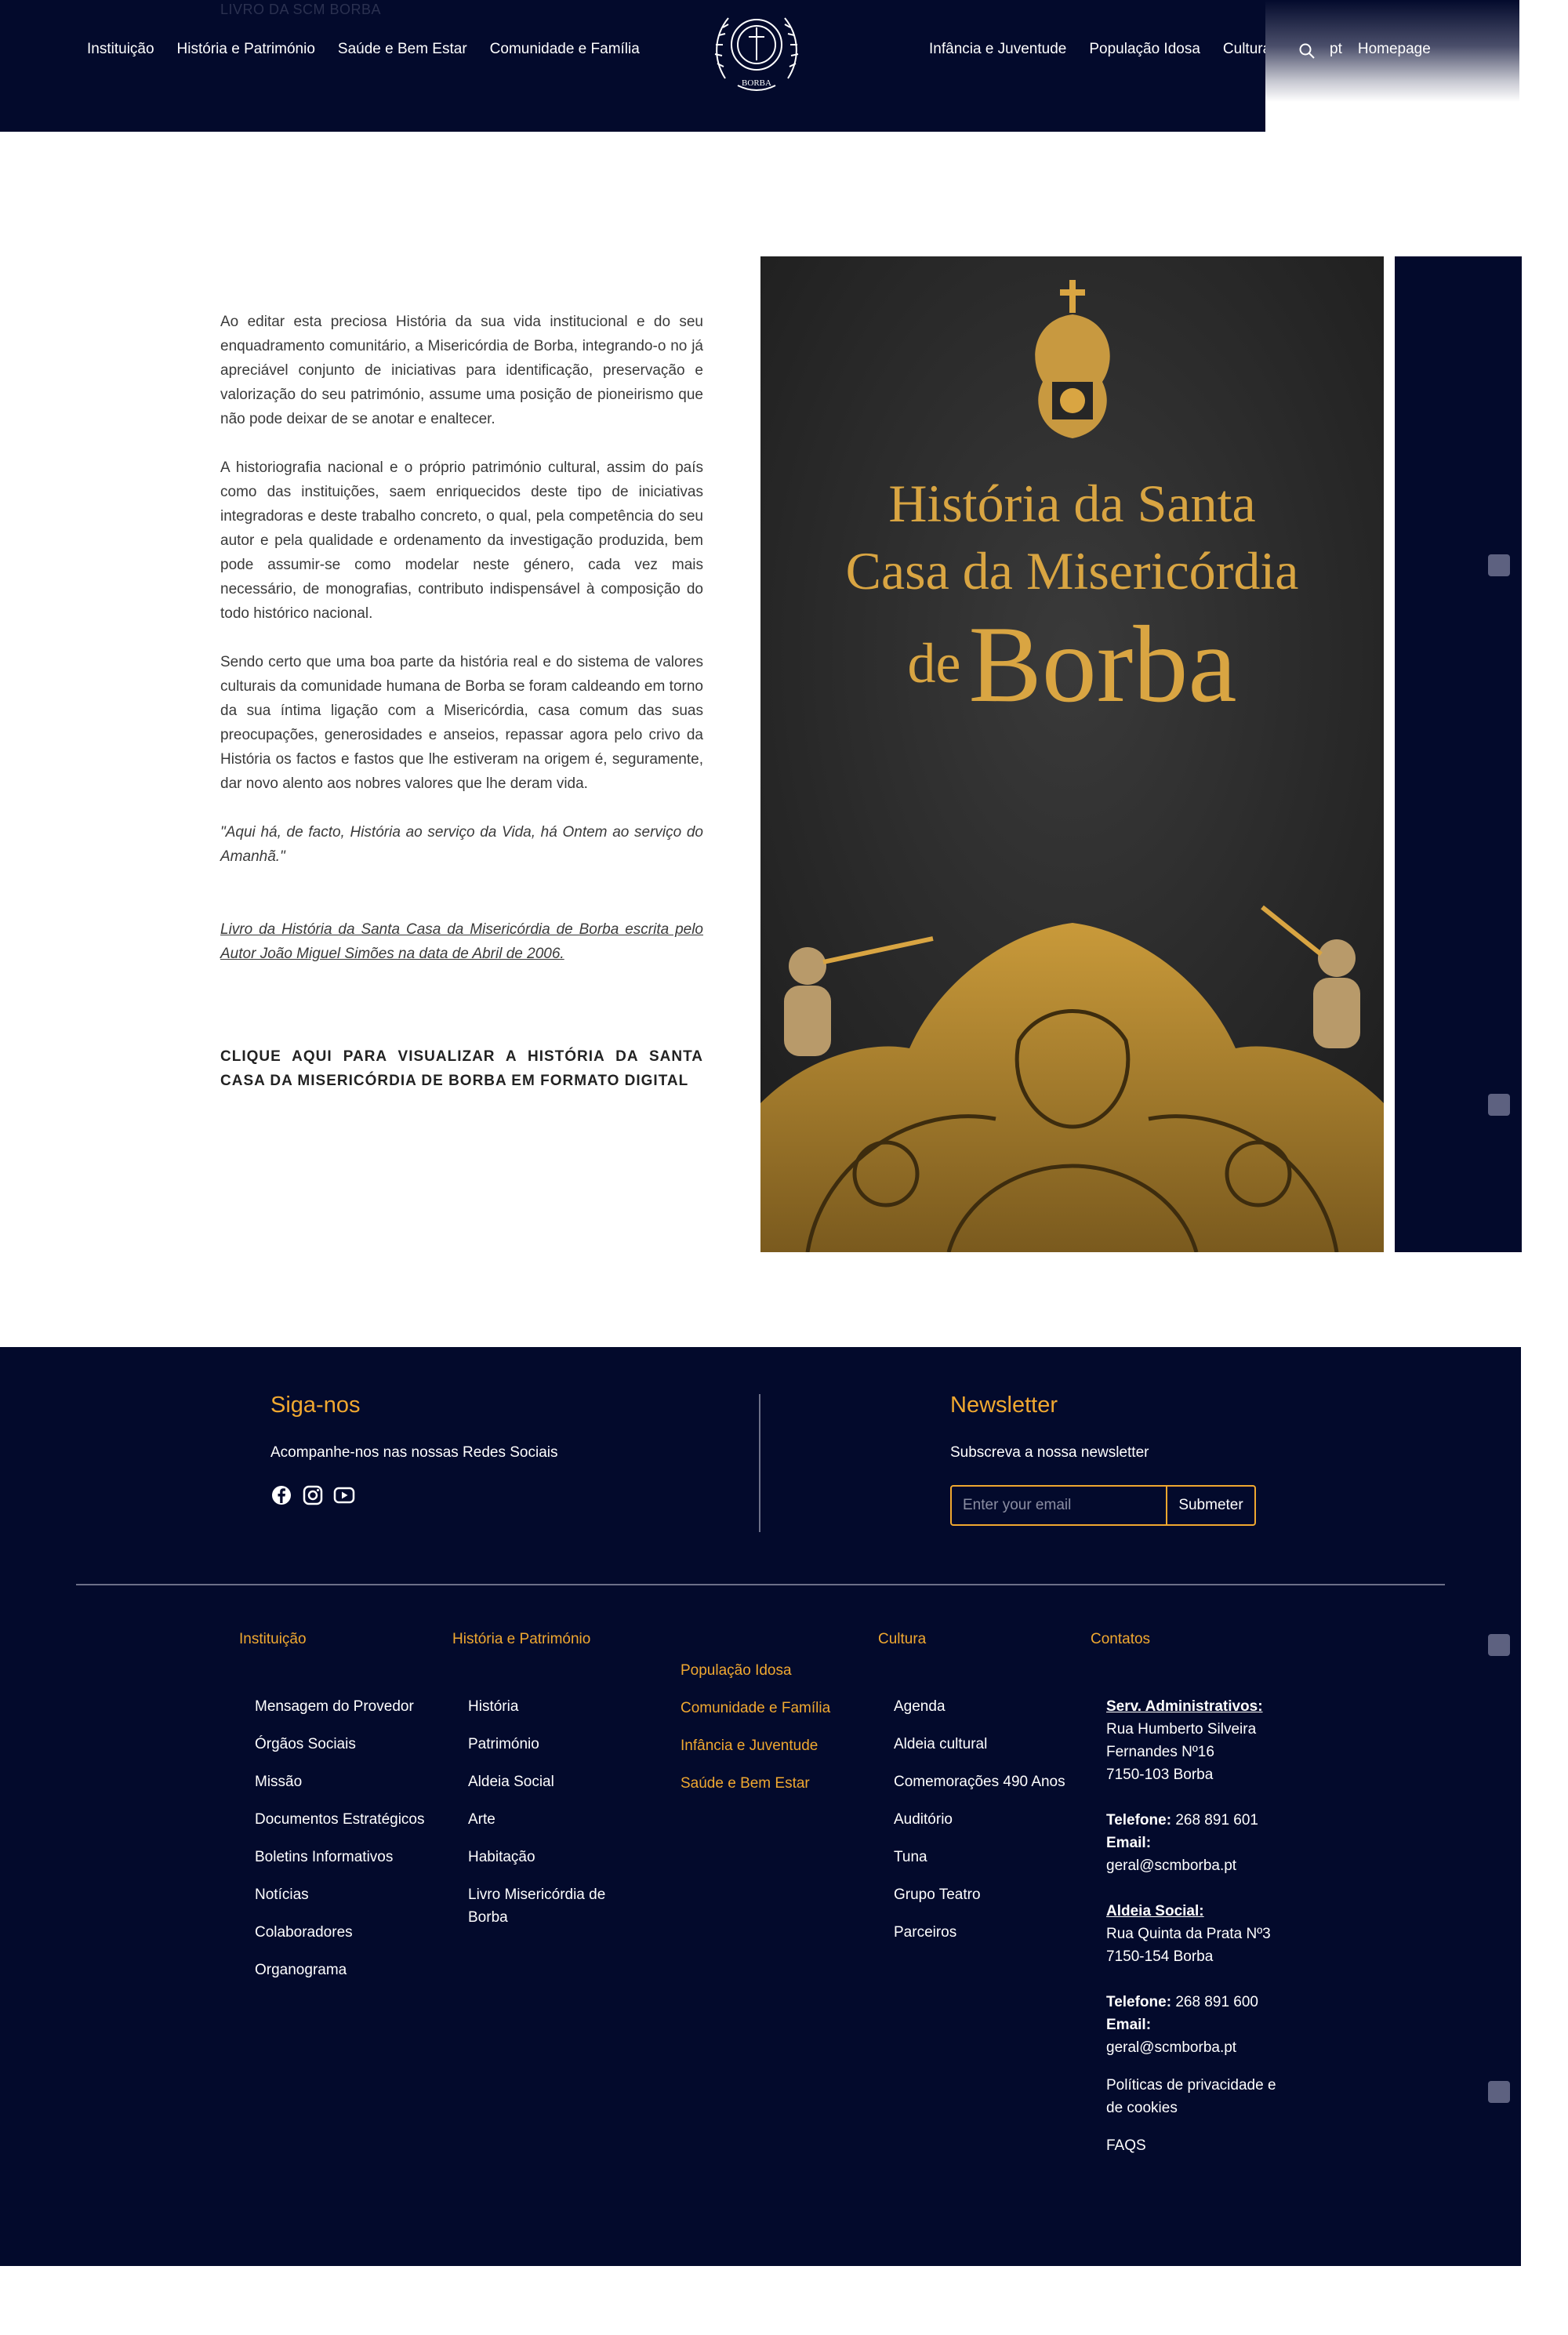  Describe the element at coordinates (246, 49) in the screenshot. I see `nav-historia-patrimonio: História e Património` at that location.